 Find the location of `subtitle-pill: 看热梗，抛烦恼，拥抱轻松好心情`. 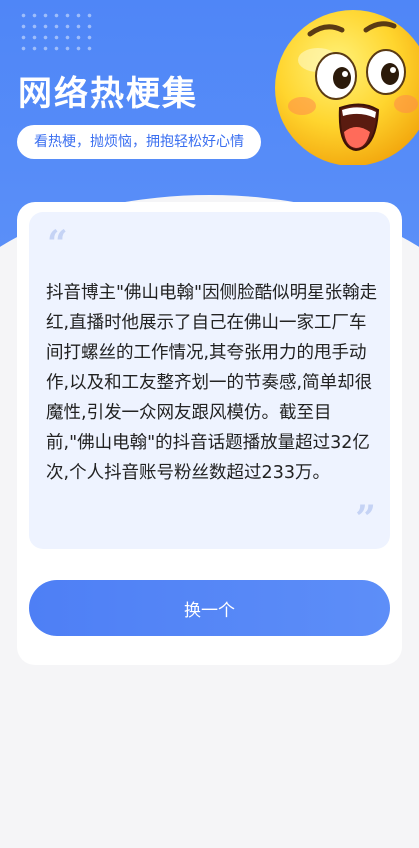

subtitle-pill: 看热梗，抛烦恼，拥抱轻松好心情 is located at coordinates (139, 142).